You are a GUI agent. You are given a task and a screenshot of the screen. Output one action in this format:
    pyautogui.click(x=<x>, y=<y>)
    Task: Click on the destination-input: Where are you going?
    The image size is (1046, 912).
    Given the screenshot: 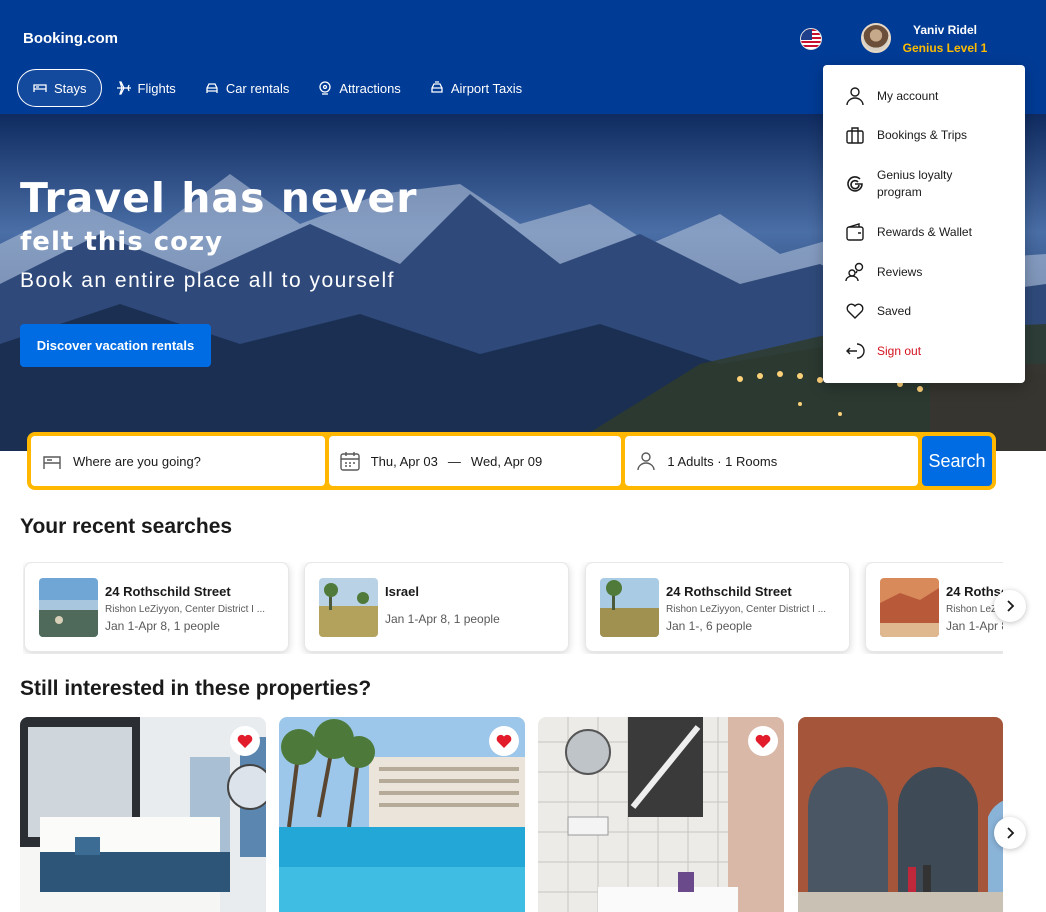 What is the action you would take?
    pyautogui.click(x=178, y=461)
    